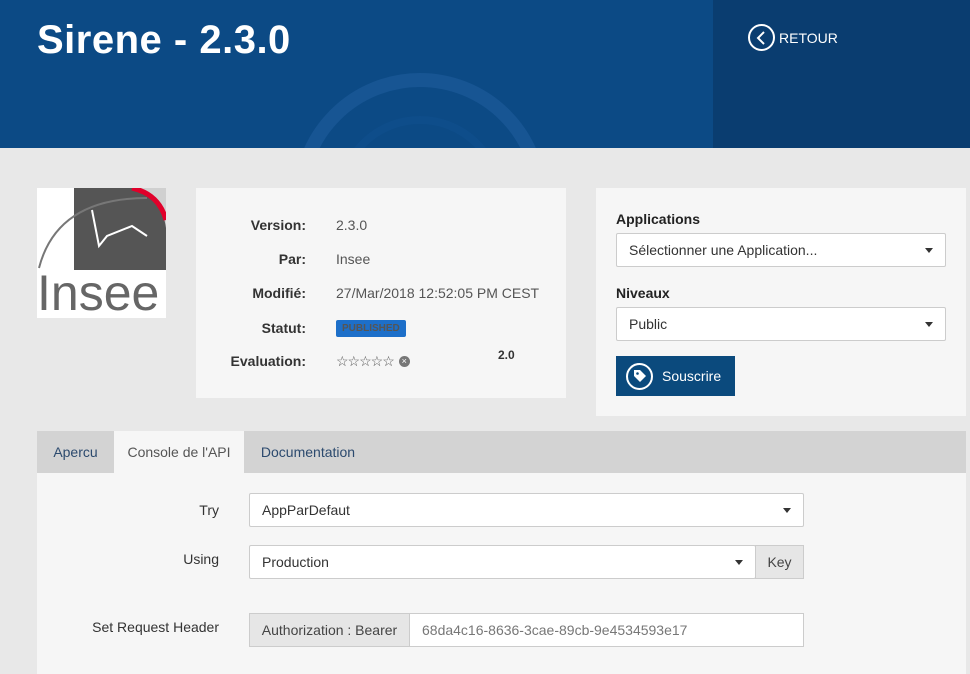 The height and width of the screenshot is (674, 970). I want to click on set-request-header-label: Set Request Header, so click(155, 627).